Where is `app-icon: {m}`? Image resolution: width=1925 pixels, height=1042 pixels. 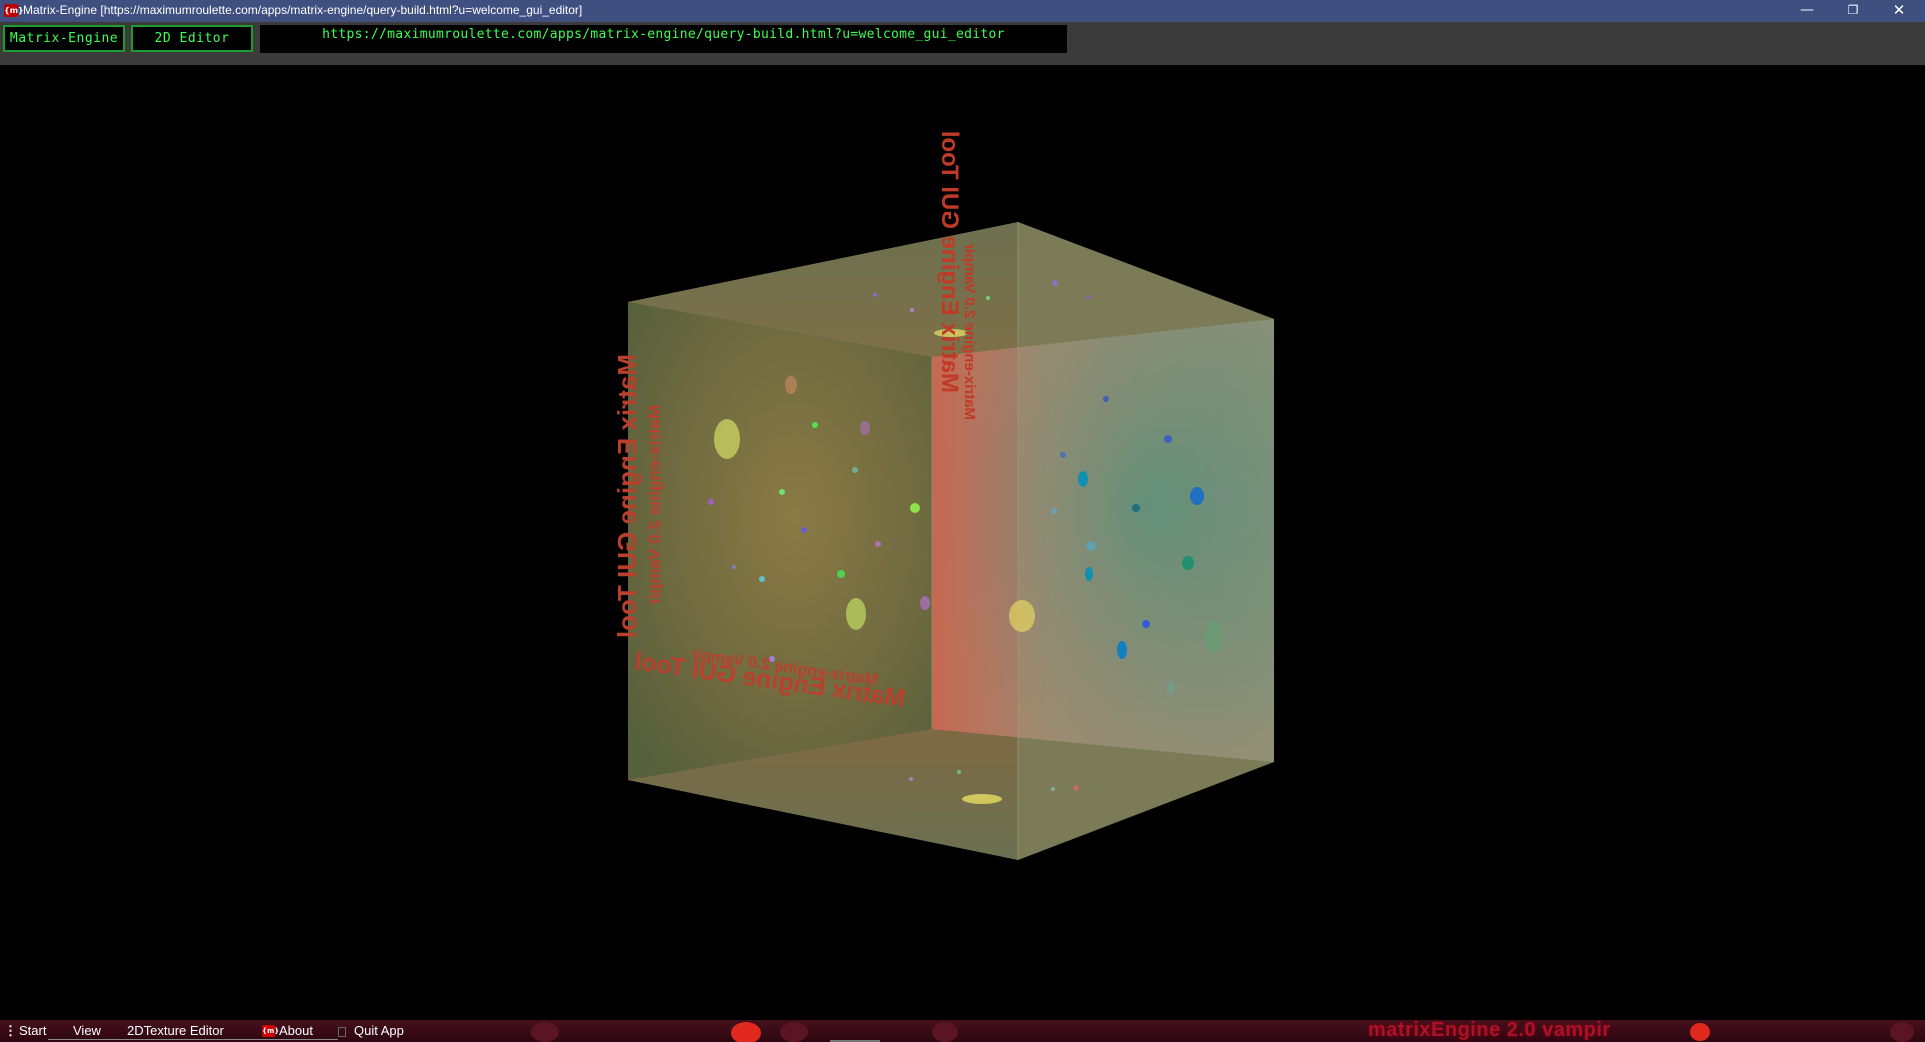 app-icon: {m} is located at coordinates (14, 10).